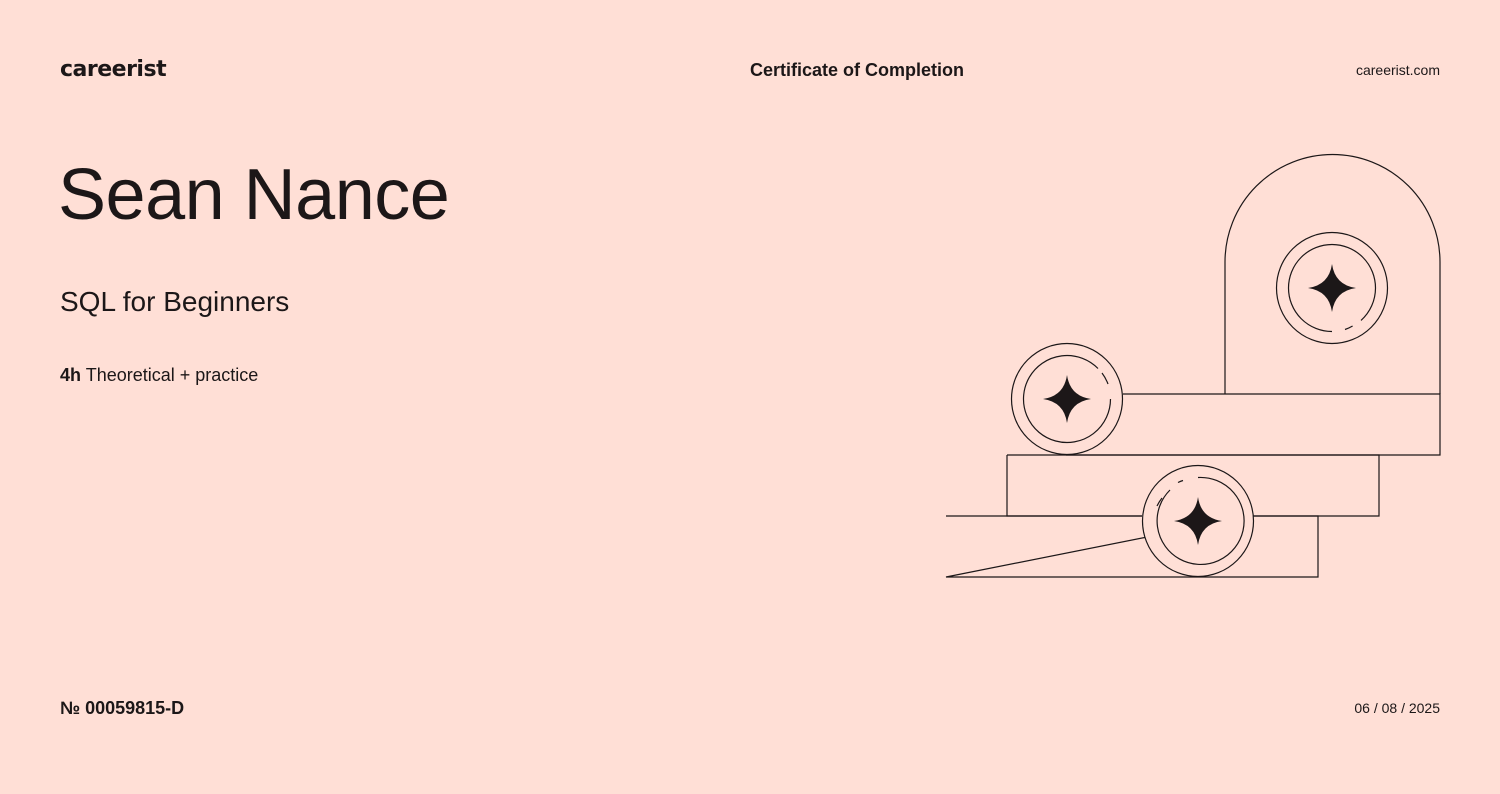 This screenshot has height=794, width=1500. Describe the element at coordinates (1332, 288) in the screenshot. I see `arch-coin` at that location.